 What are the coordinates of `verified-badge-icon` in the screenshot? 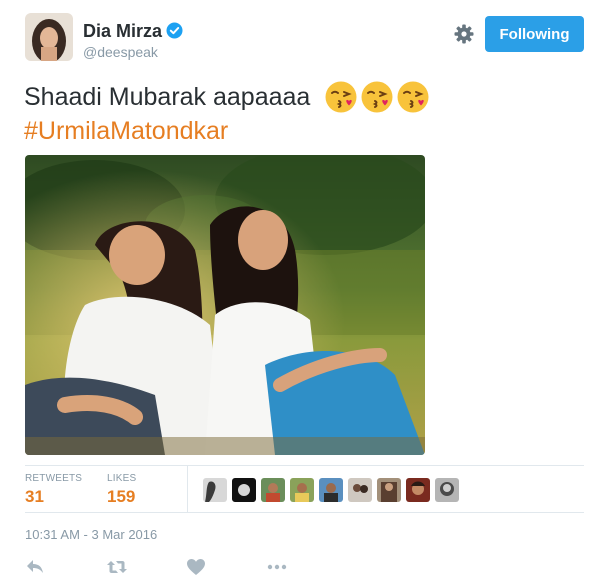 It's located at (174, 30).